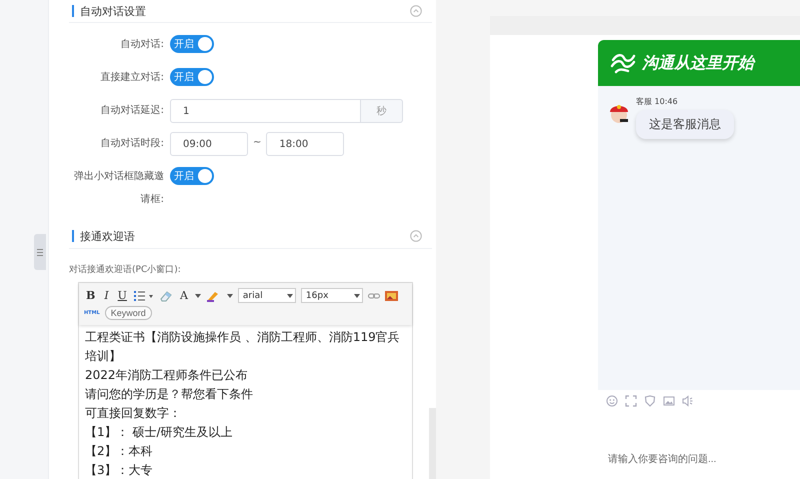 The height and width of the screenshot is (479, 800). What do you see at coordinates (142, 45) in the screenshot?
I see `field-label: 自动对话:` at bounding box center [142, 45].